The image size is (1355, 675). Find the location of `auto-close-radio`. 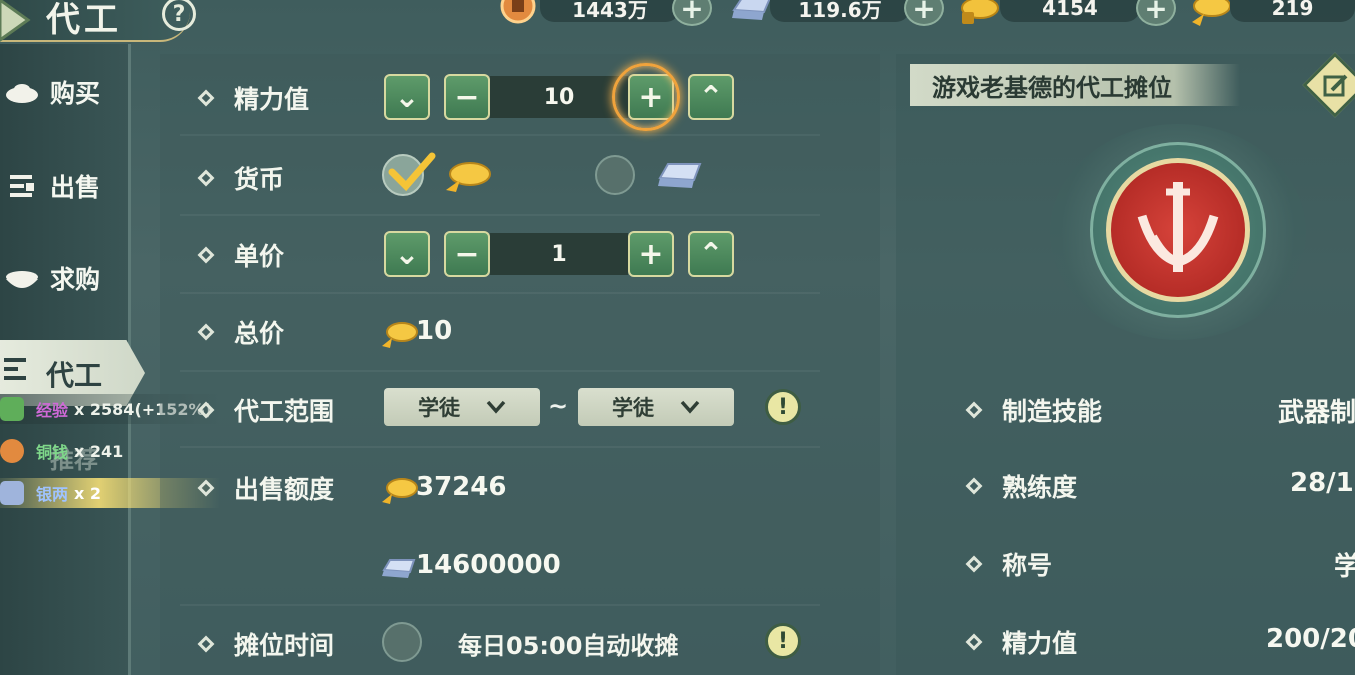

auto-close-radio is located at coordinates (402, 642).